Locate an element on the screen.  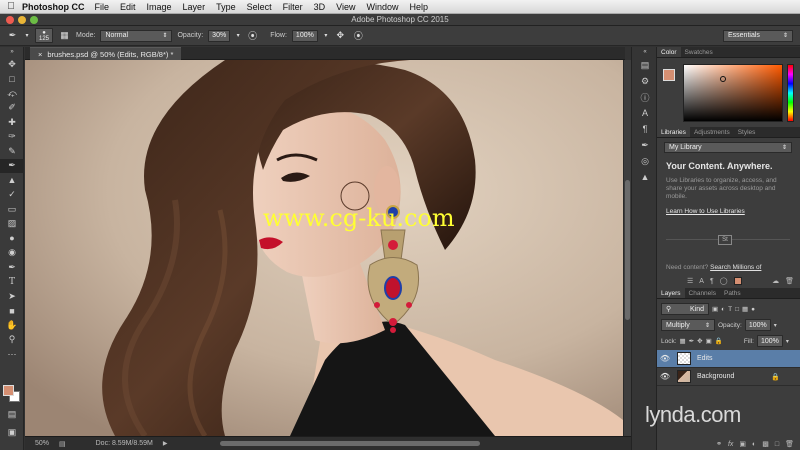
menu-layer: Layer is located at coordinates (194, 7).